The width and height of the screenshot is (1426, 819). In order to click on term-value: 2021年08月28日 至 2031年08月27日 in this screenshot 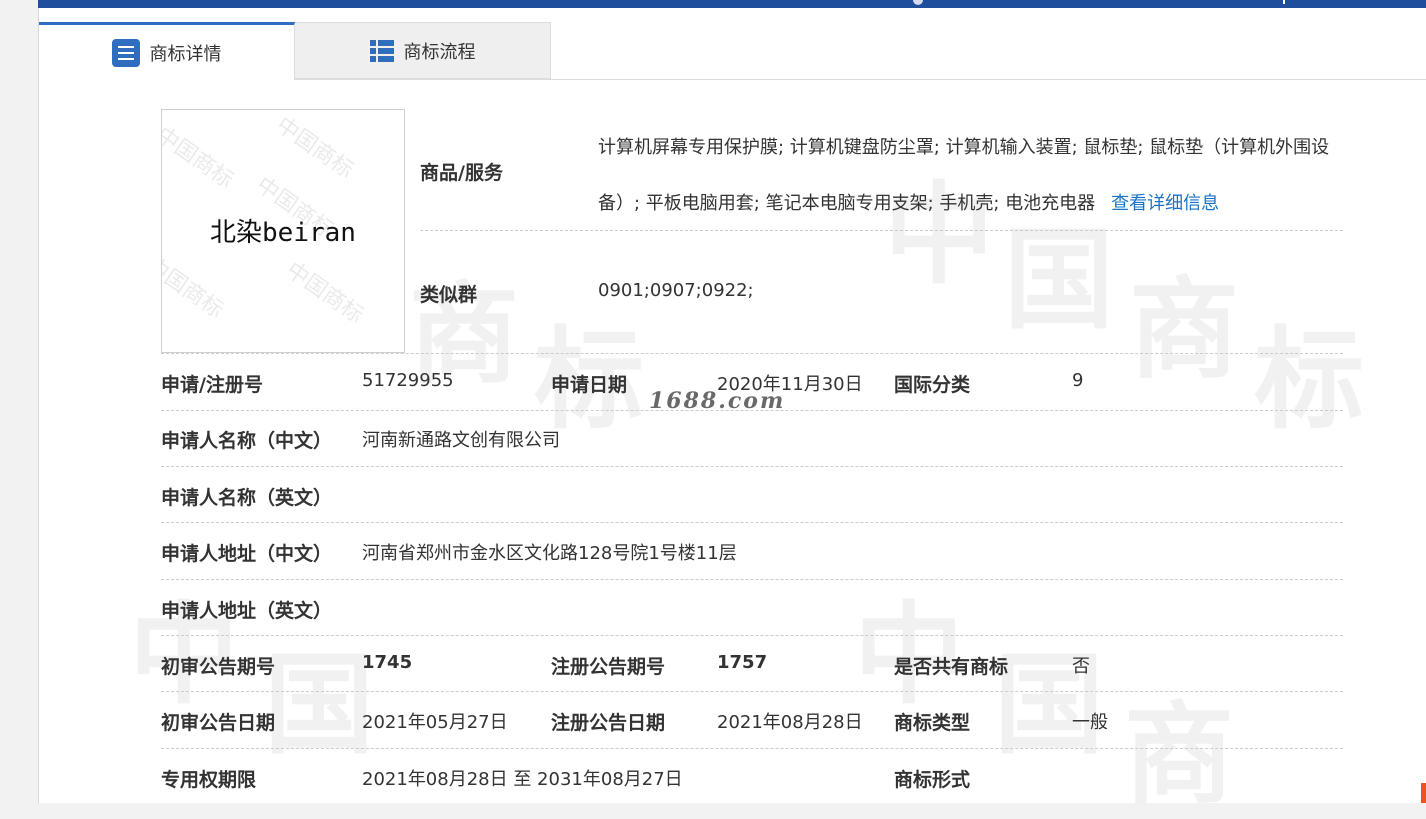, I will do `click(522, 779)`.